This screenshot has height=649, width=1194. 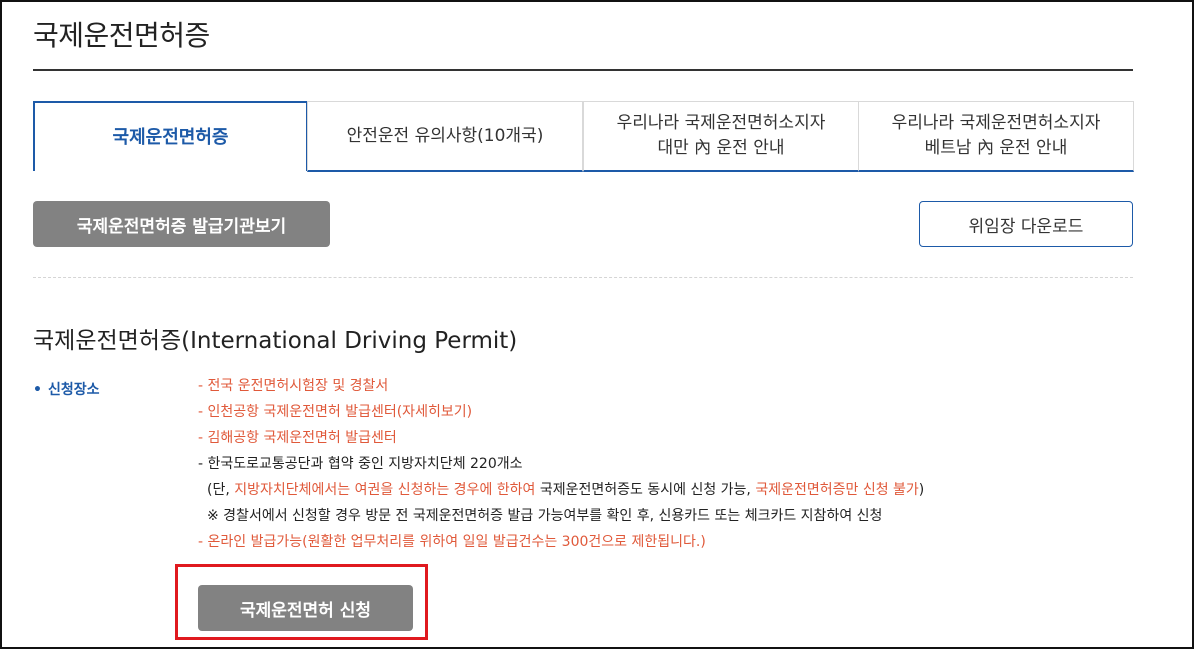 I want to click on incheon-airport-link: - 인천공항 국제운전면허 발급센터(자세히보기), so click(x=668, y=415).